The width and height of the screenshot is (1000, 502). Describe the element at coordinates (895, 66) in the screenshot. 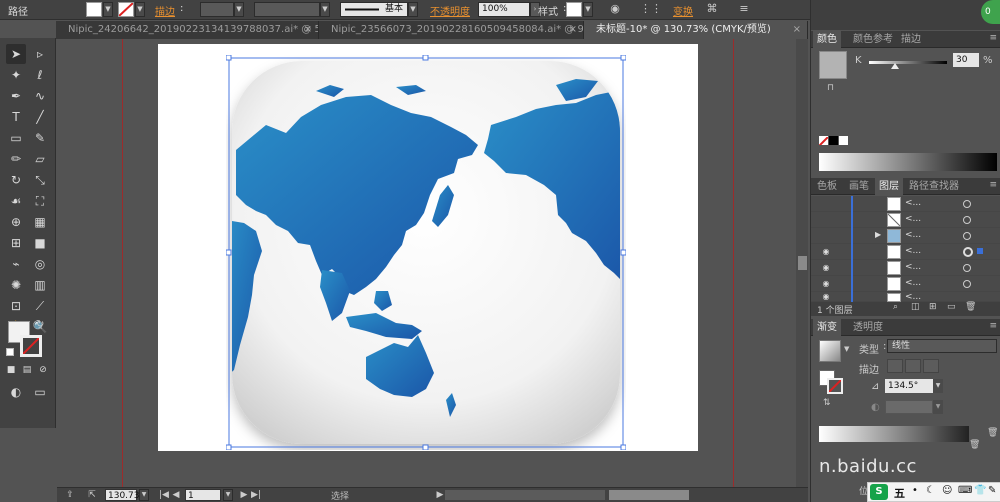

I see `k-slider-thumb` at that location.